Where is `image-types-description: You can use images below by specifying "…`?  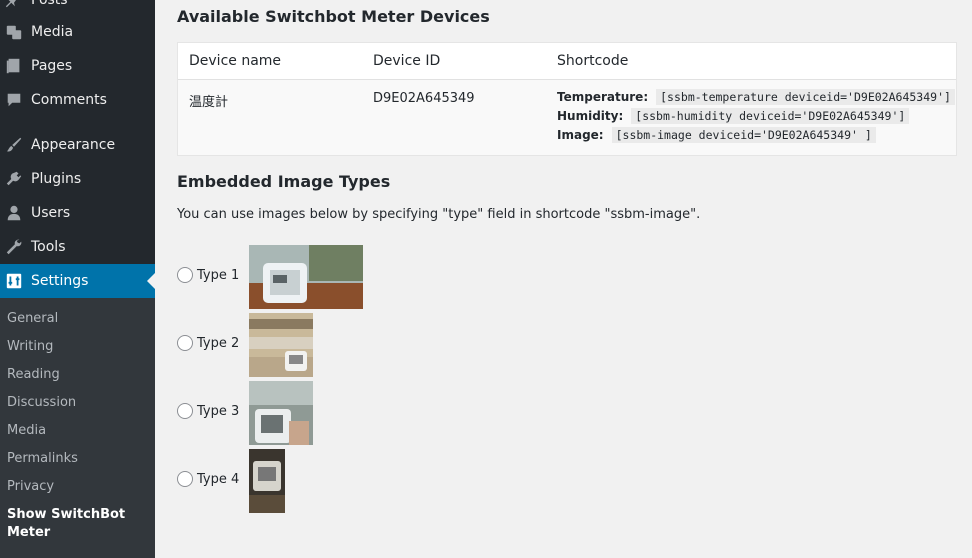 image-types-description: You can use images below by specifying "… is located at coordinates (439, 214).